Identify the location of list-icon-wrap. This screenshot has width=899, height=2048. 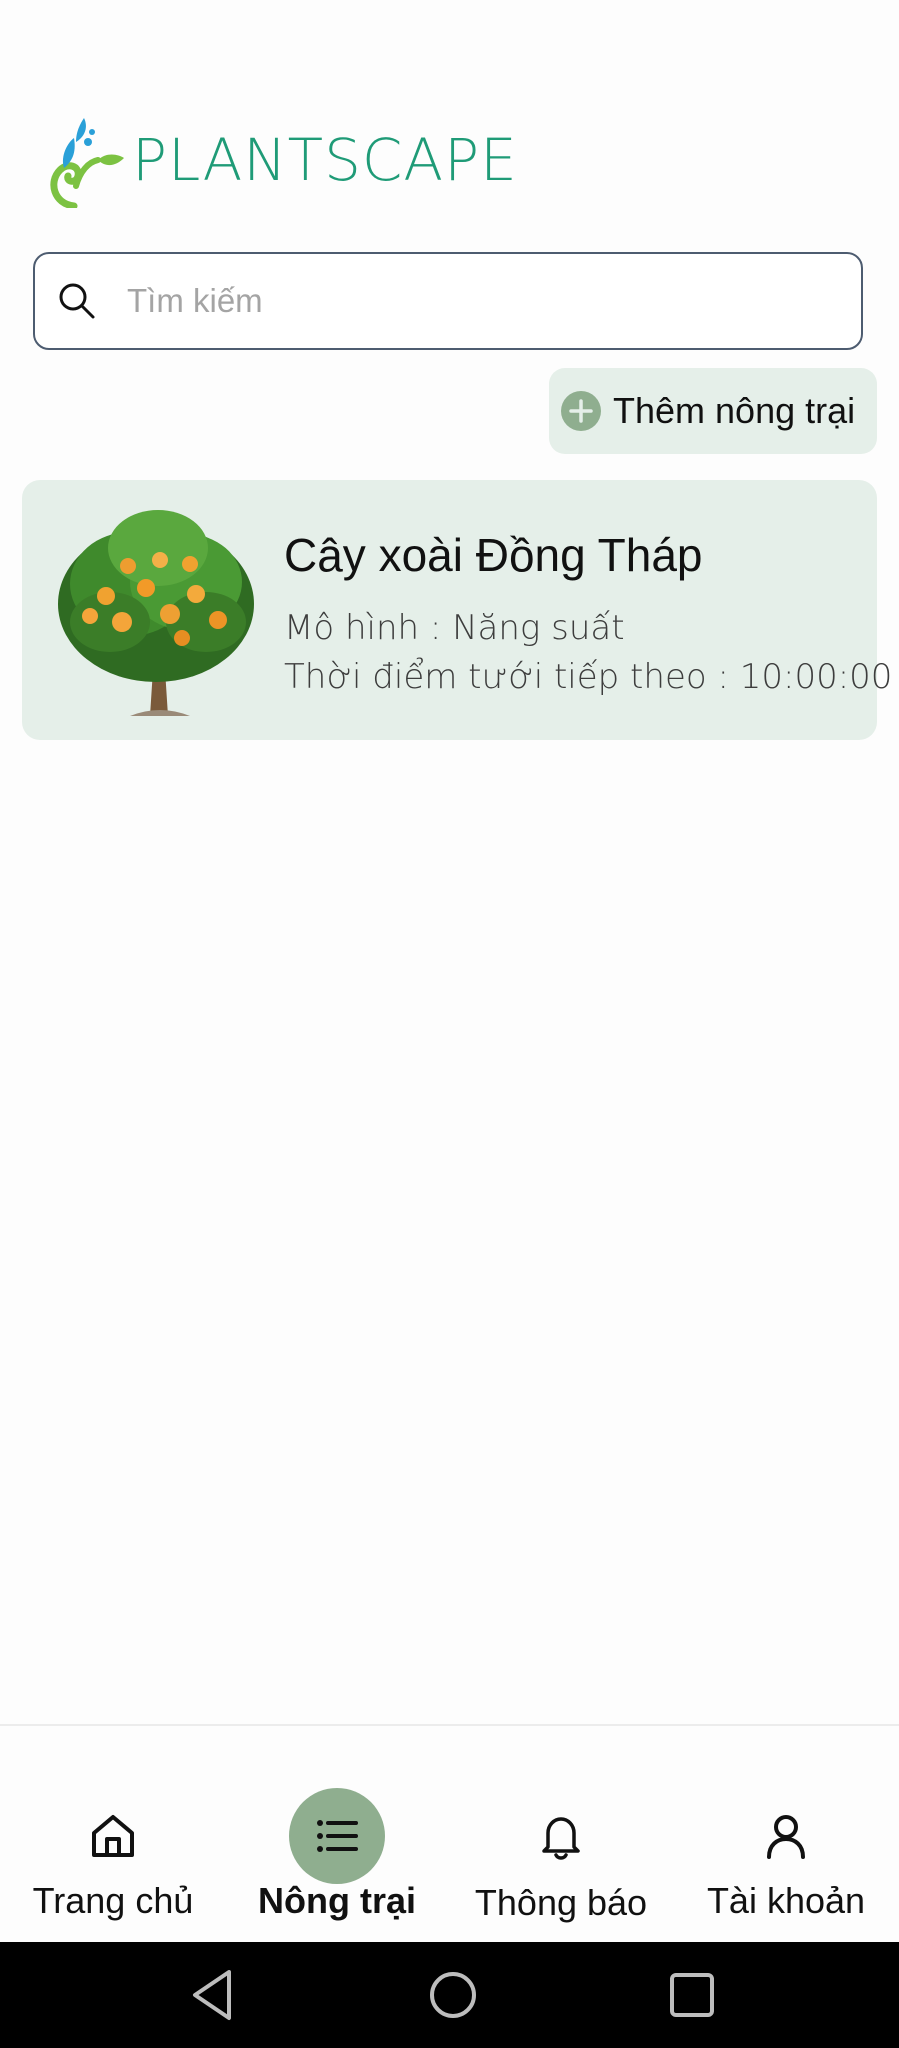
(337, 1836).